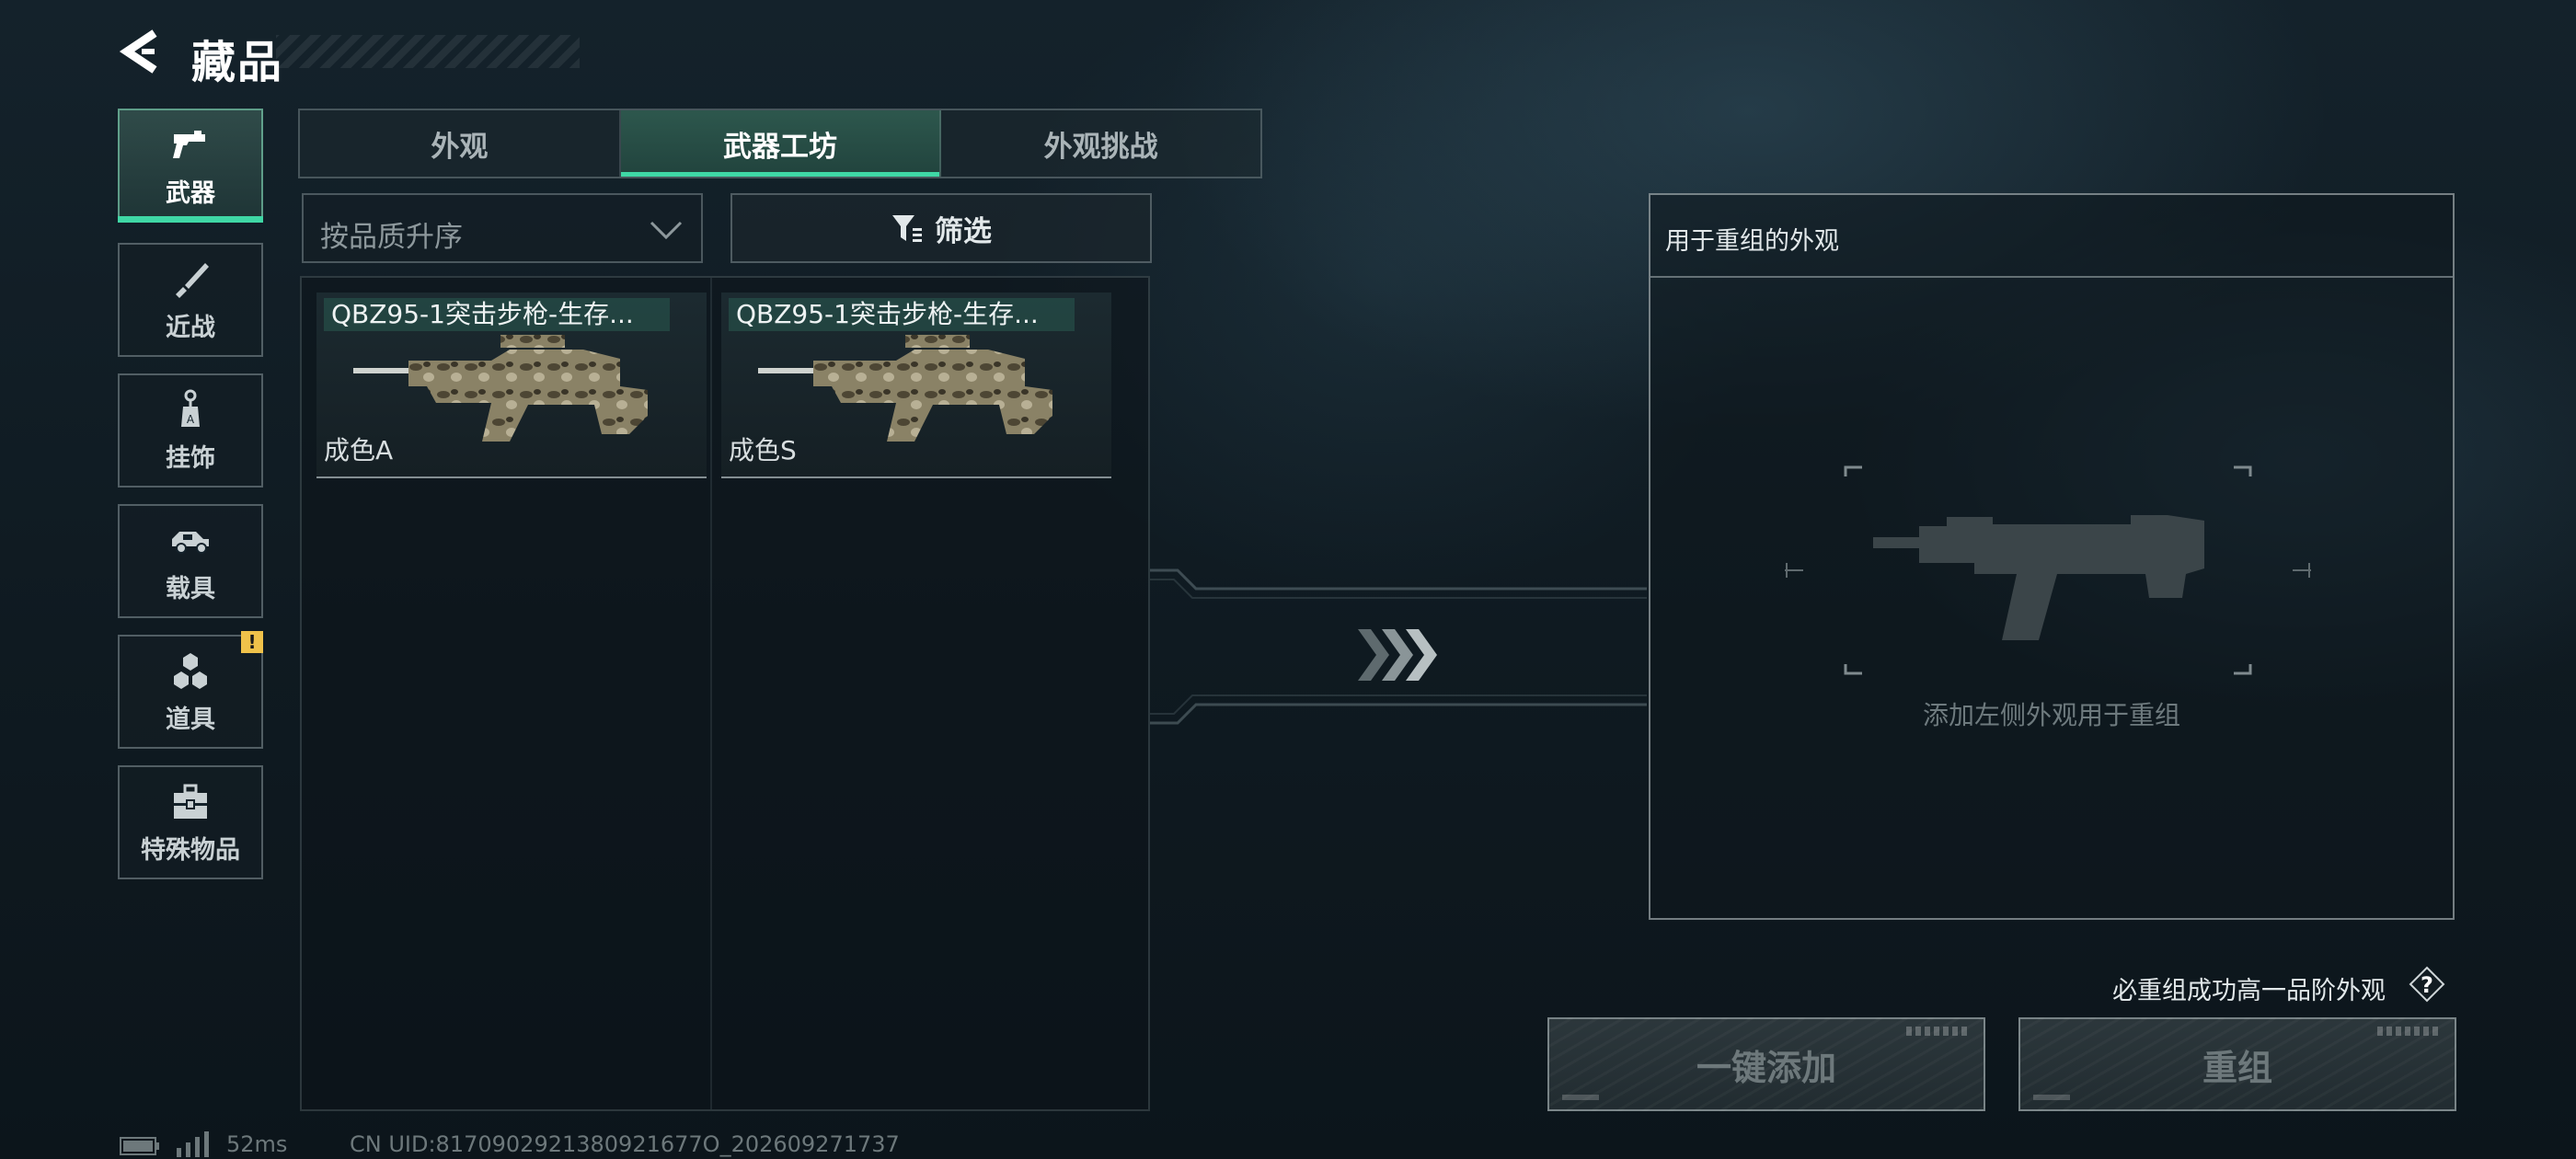 The image size is (2576, 1159). What do you see at coordinates (190, 193) in the screenshot?
I see `sidebar-item-label: 武器` at bounding box center [190, 193].